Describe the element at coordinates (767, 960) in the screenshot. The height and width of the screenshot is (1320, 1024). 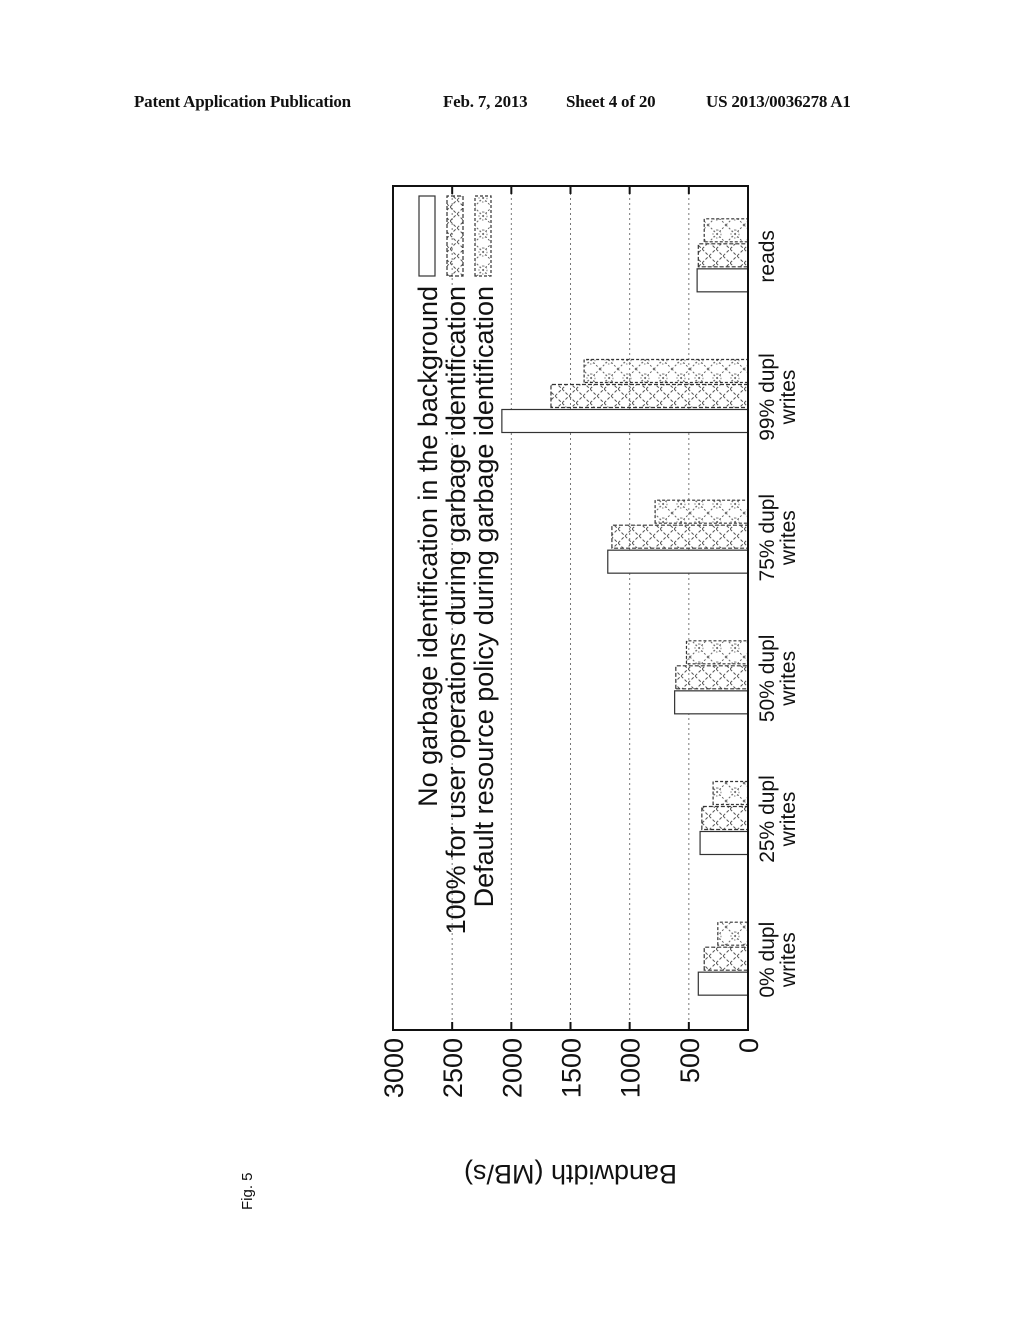
I see `x-category-label: 0% dupl` at that location.